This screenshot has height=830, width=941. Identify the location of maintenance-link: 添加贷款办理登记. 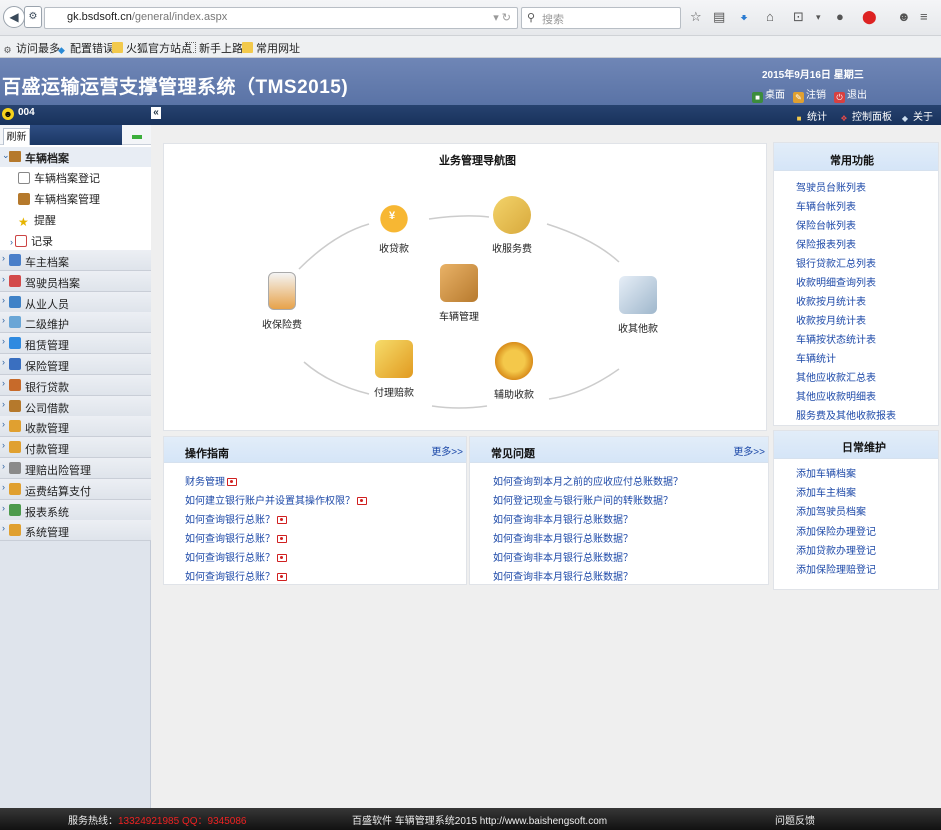
(836, 549).